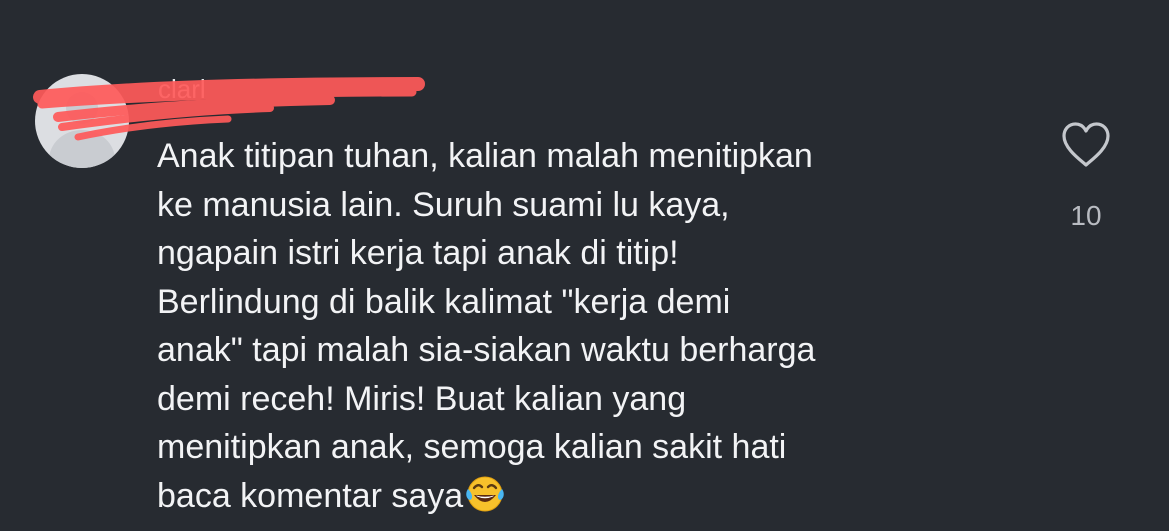 Image resolution: width=1169 pixels, height=531 pixels. What do you see at coordinates (1086, 215) in the screenshot?
I see `like-count: 10` at bounding box center [1086, 215].